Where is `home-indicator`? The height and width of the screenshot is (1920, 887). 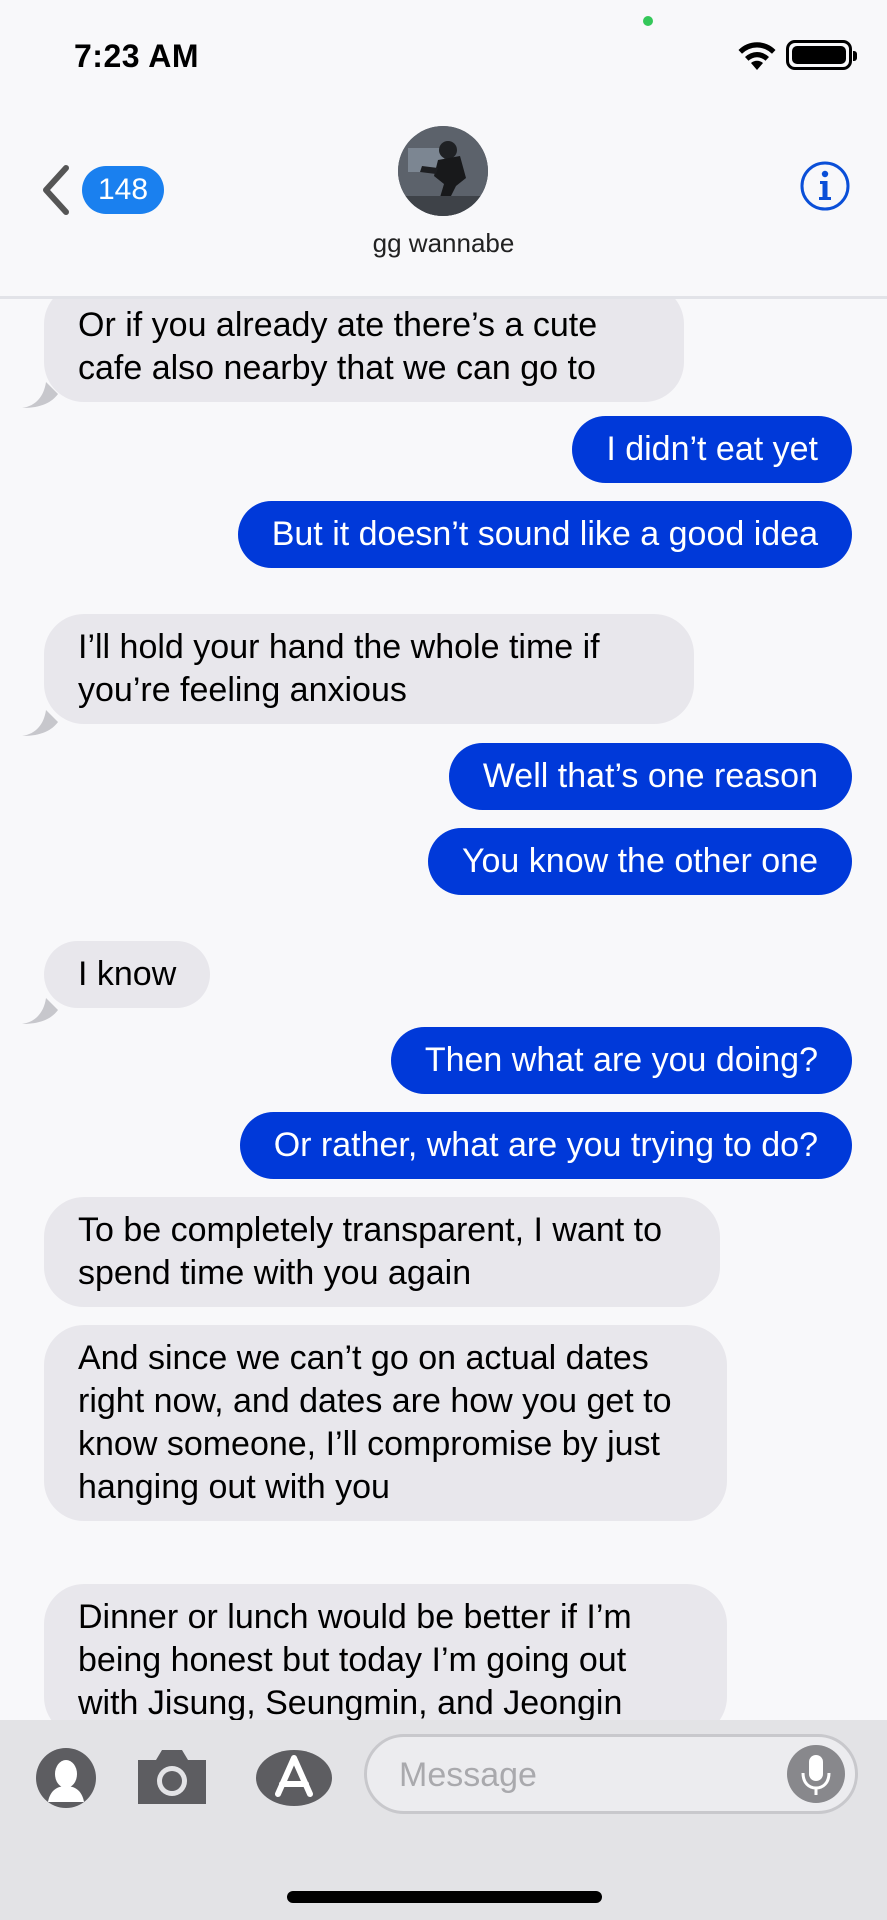 home-indicator is located at coordinates (444, 1897).